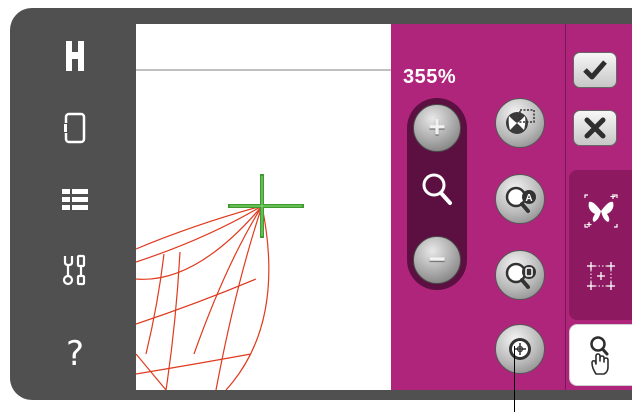  Describe the element at coordinates (203, 297) in the screenshot. I see `stitch-design` at that location.